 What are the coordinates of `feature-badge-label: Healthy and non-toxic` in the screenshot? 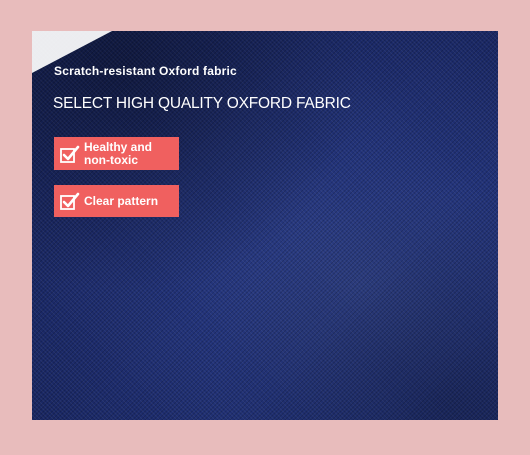 It's located at (118, 153).